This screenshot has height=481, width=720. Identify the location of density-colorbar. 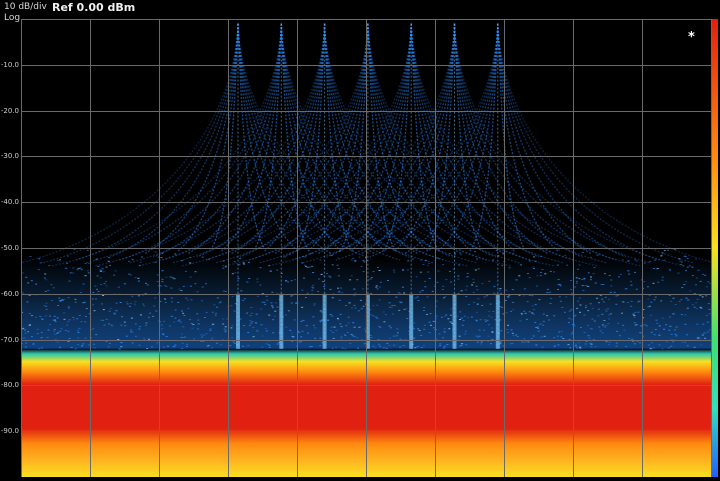
(715, 248).